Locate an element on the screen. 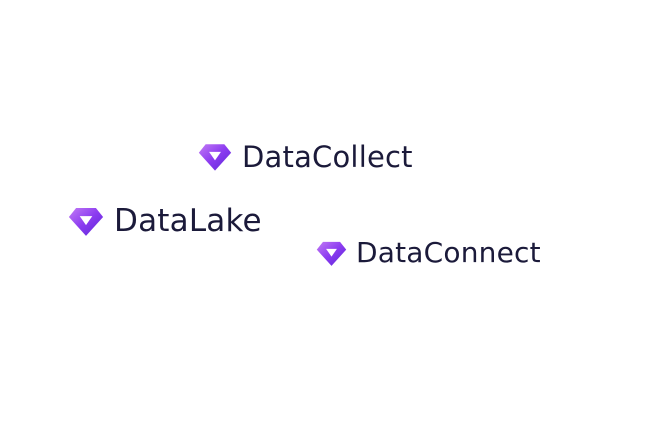  dataconnect-logo: DataConnect is located at coordinates (428, 253).